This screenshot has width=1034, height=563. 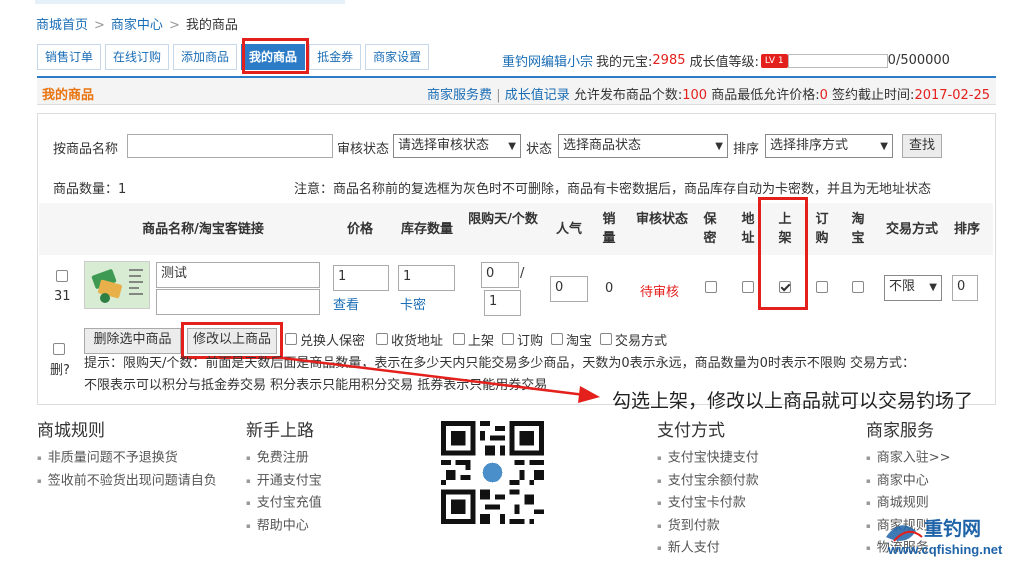 What do you see at coordinates (952, 528) in the screenshot?
I see `logo-wordmark: 重钓网` at bounding box center [952, 528].